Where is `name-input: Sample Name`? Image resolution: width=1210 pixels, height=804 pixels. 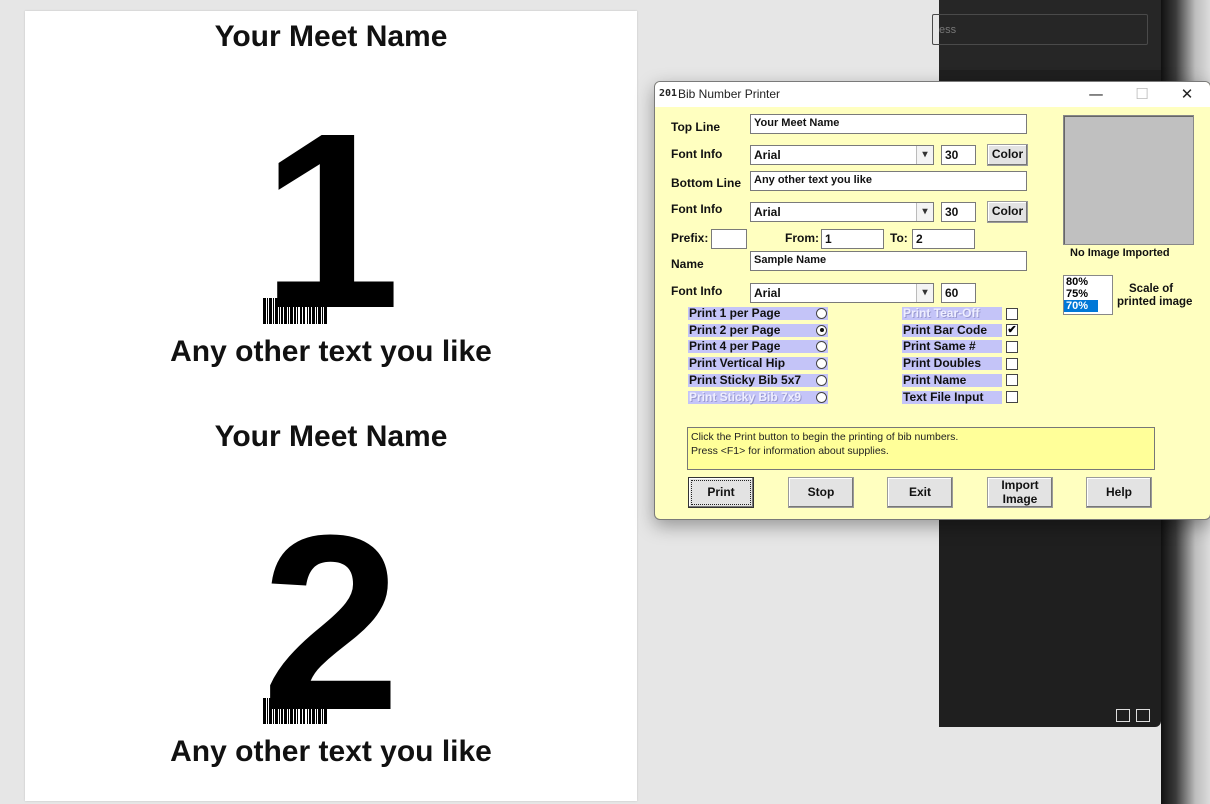
name-input: Sample Name is located at coordinates (888, 261).